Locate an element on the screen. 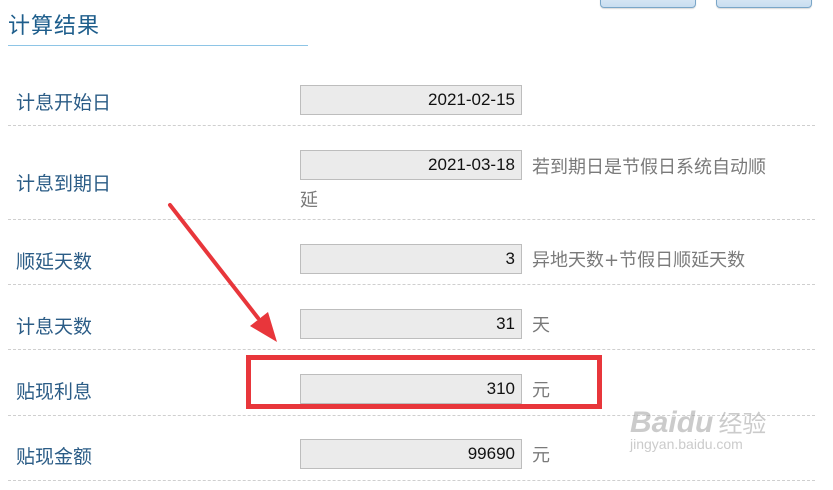 This screenshot has width=833, height=490. watermark-brand-du: du is located at coordinates (695, 422).